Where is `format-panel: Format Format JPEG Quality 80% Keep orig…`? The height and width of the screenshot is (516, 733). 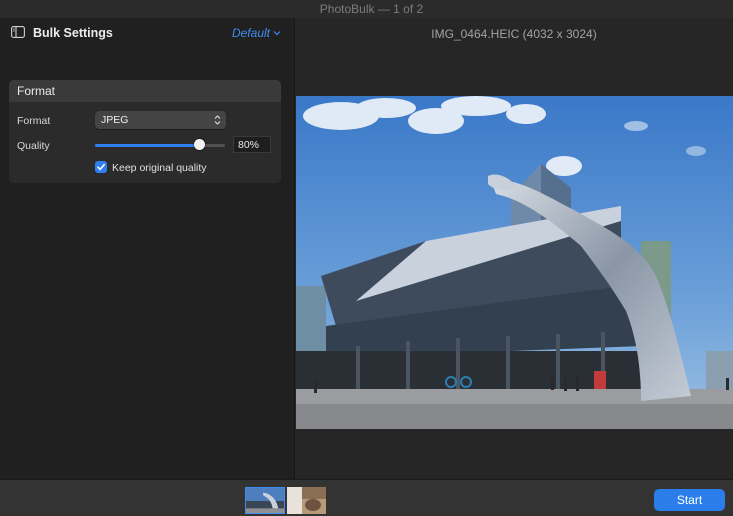 format-panel: Format Format JPEG Quality 80% Keep orig… is located at coordinates (145, 131).